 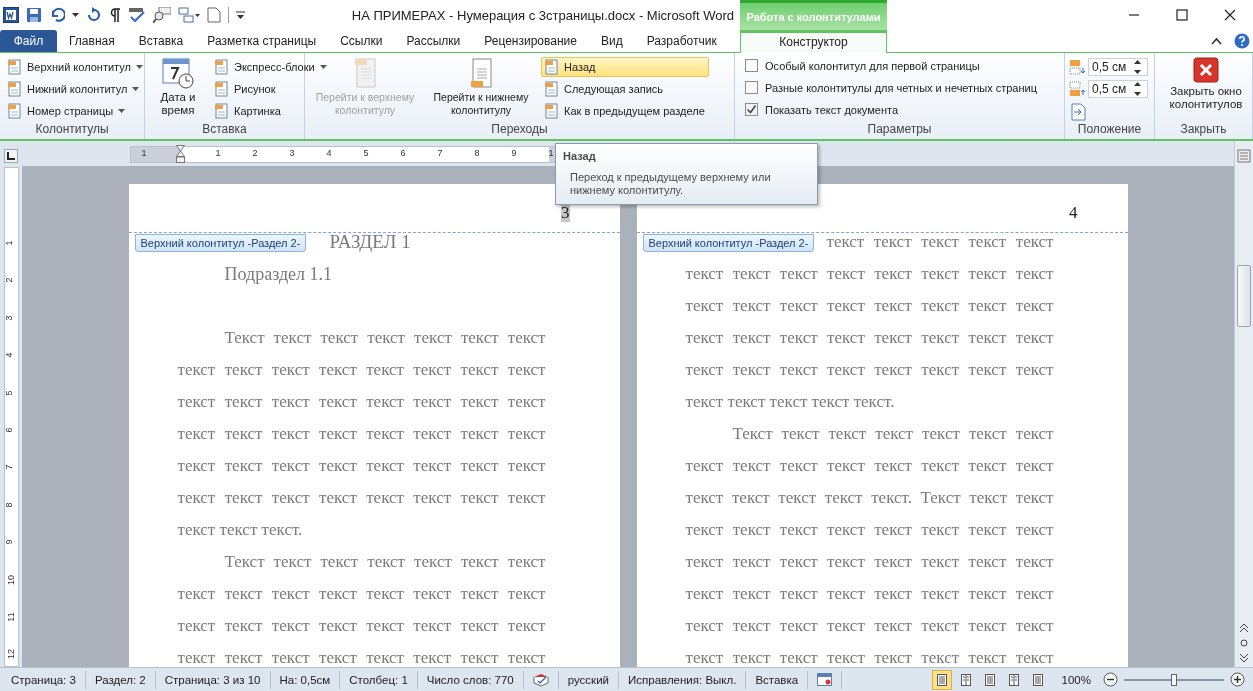 I want to click on view-mode-button, so click(x=941, y=679).